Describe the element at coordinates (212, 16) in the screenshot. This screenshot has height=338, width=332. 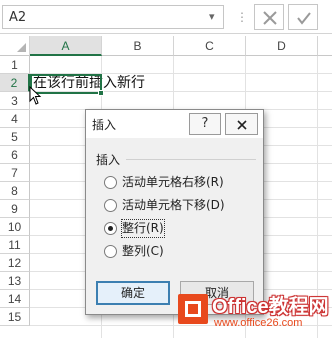
I see `chevron-down-icon: ▾` at that location.